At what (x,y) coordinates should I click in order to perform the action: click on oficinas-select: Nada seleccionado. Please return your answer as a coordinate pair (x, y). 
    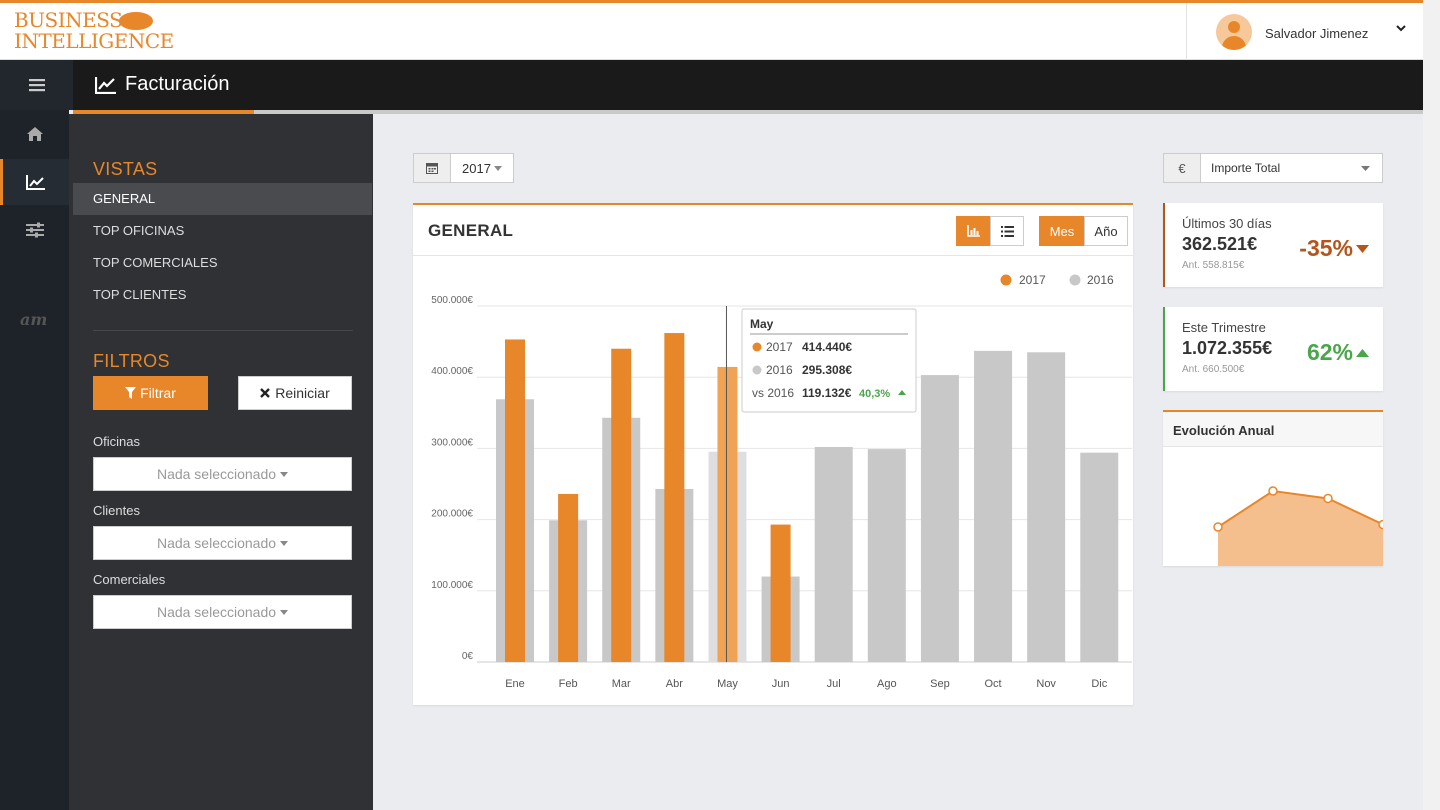
    Looking at the image, I should click on (222, 474).